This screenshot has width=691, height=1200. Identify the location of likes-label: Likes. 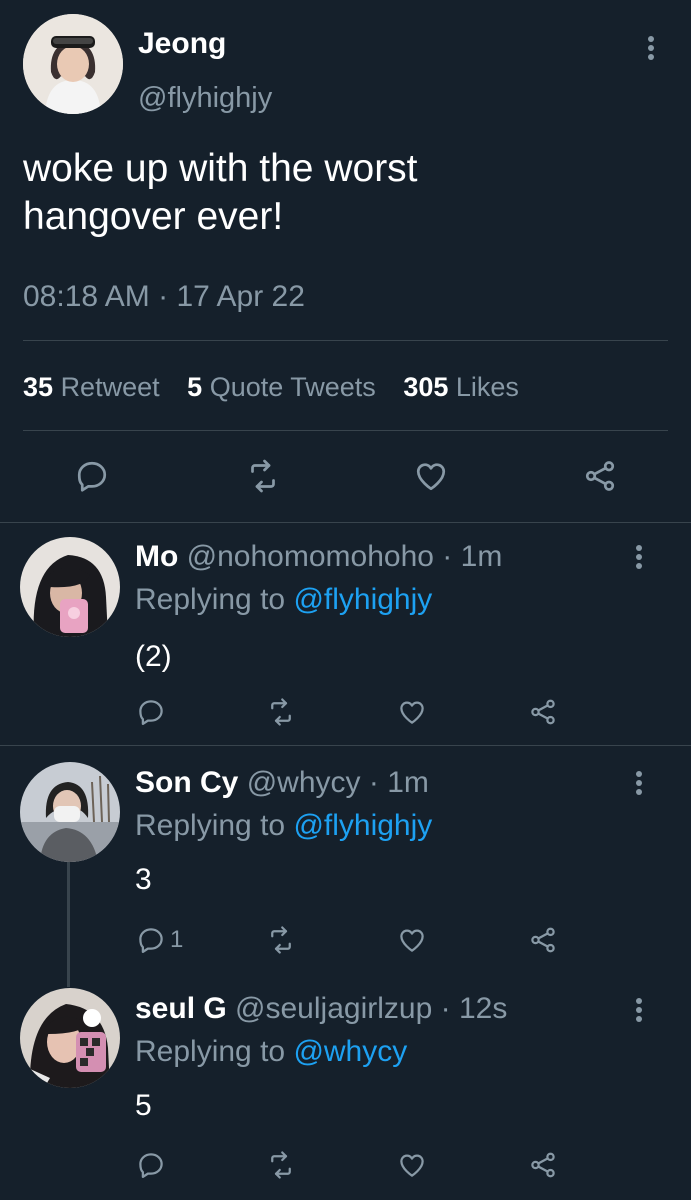
(487, 387).